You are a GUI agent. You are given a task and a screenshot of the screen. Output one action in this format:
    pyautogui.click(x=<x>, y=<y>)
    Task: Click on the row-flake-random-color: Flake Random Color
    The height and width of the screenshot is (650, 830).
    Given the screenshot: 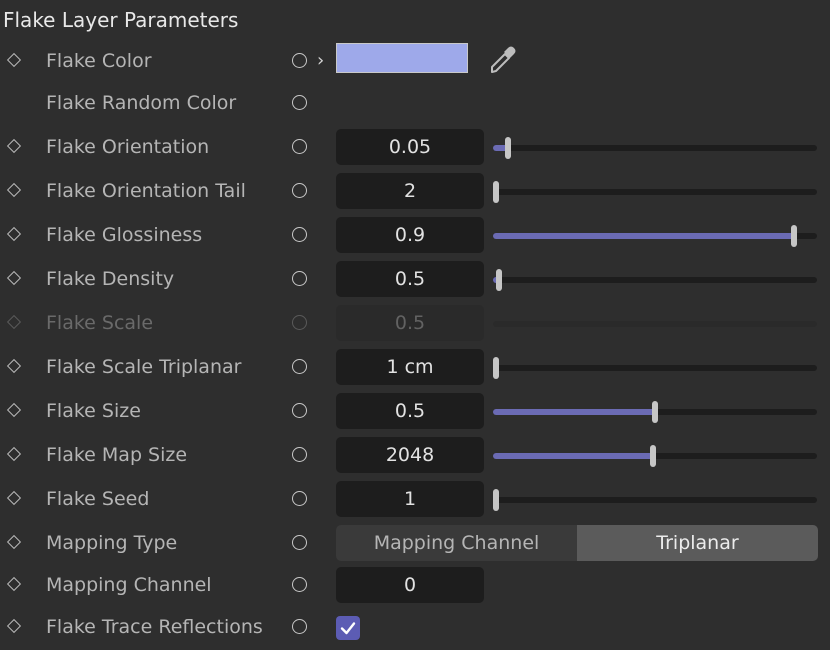 What is the action you would take?
    pyautogui.click(x=415, y=104)
    